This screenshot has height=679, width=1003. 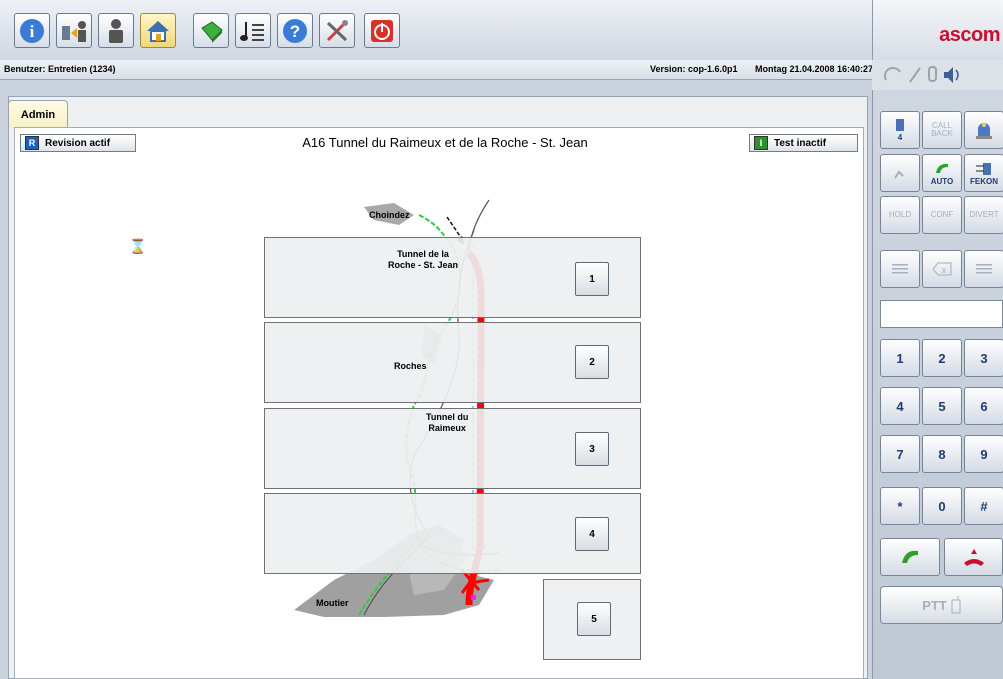 What do you see at coordinates (389, 215) in the screenshot?
I see `label-choindez: Choindez` at bounding box center [389, 215].